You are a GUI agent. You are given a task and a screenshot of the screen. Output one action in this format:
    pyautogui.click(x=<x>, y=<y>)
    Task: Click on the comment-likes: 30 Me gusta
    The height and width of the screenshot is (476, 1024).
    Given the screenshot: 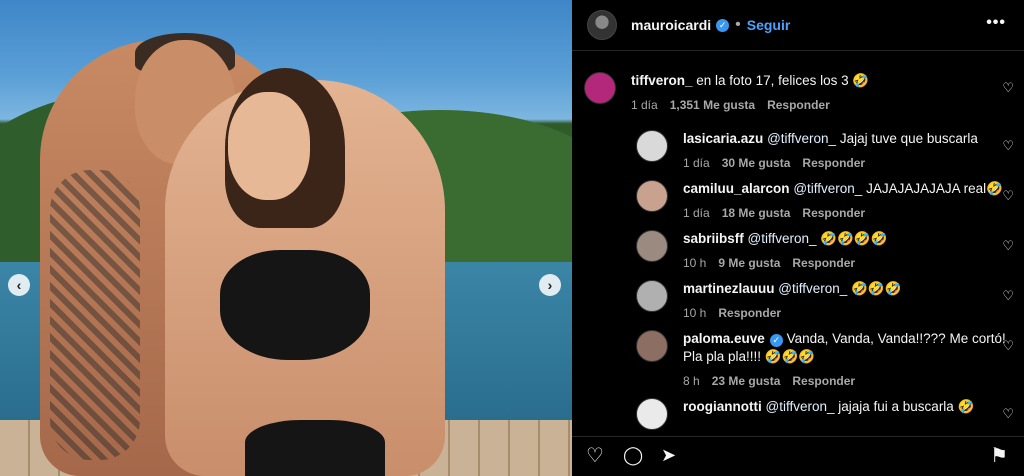 What is the action you would take?
    pyautogui.click(x=756, y=163)
    